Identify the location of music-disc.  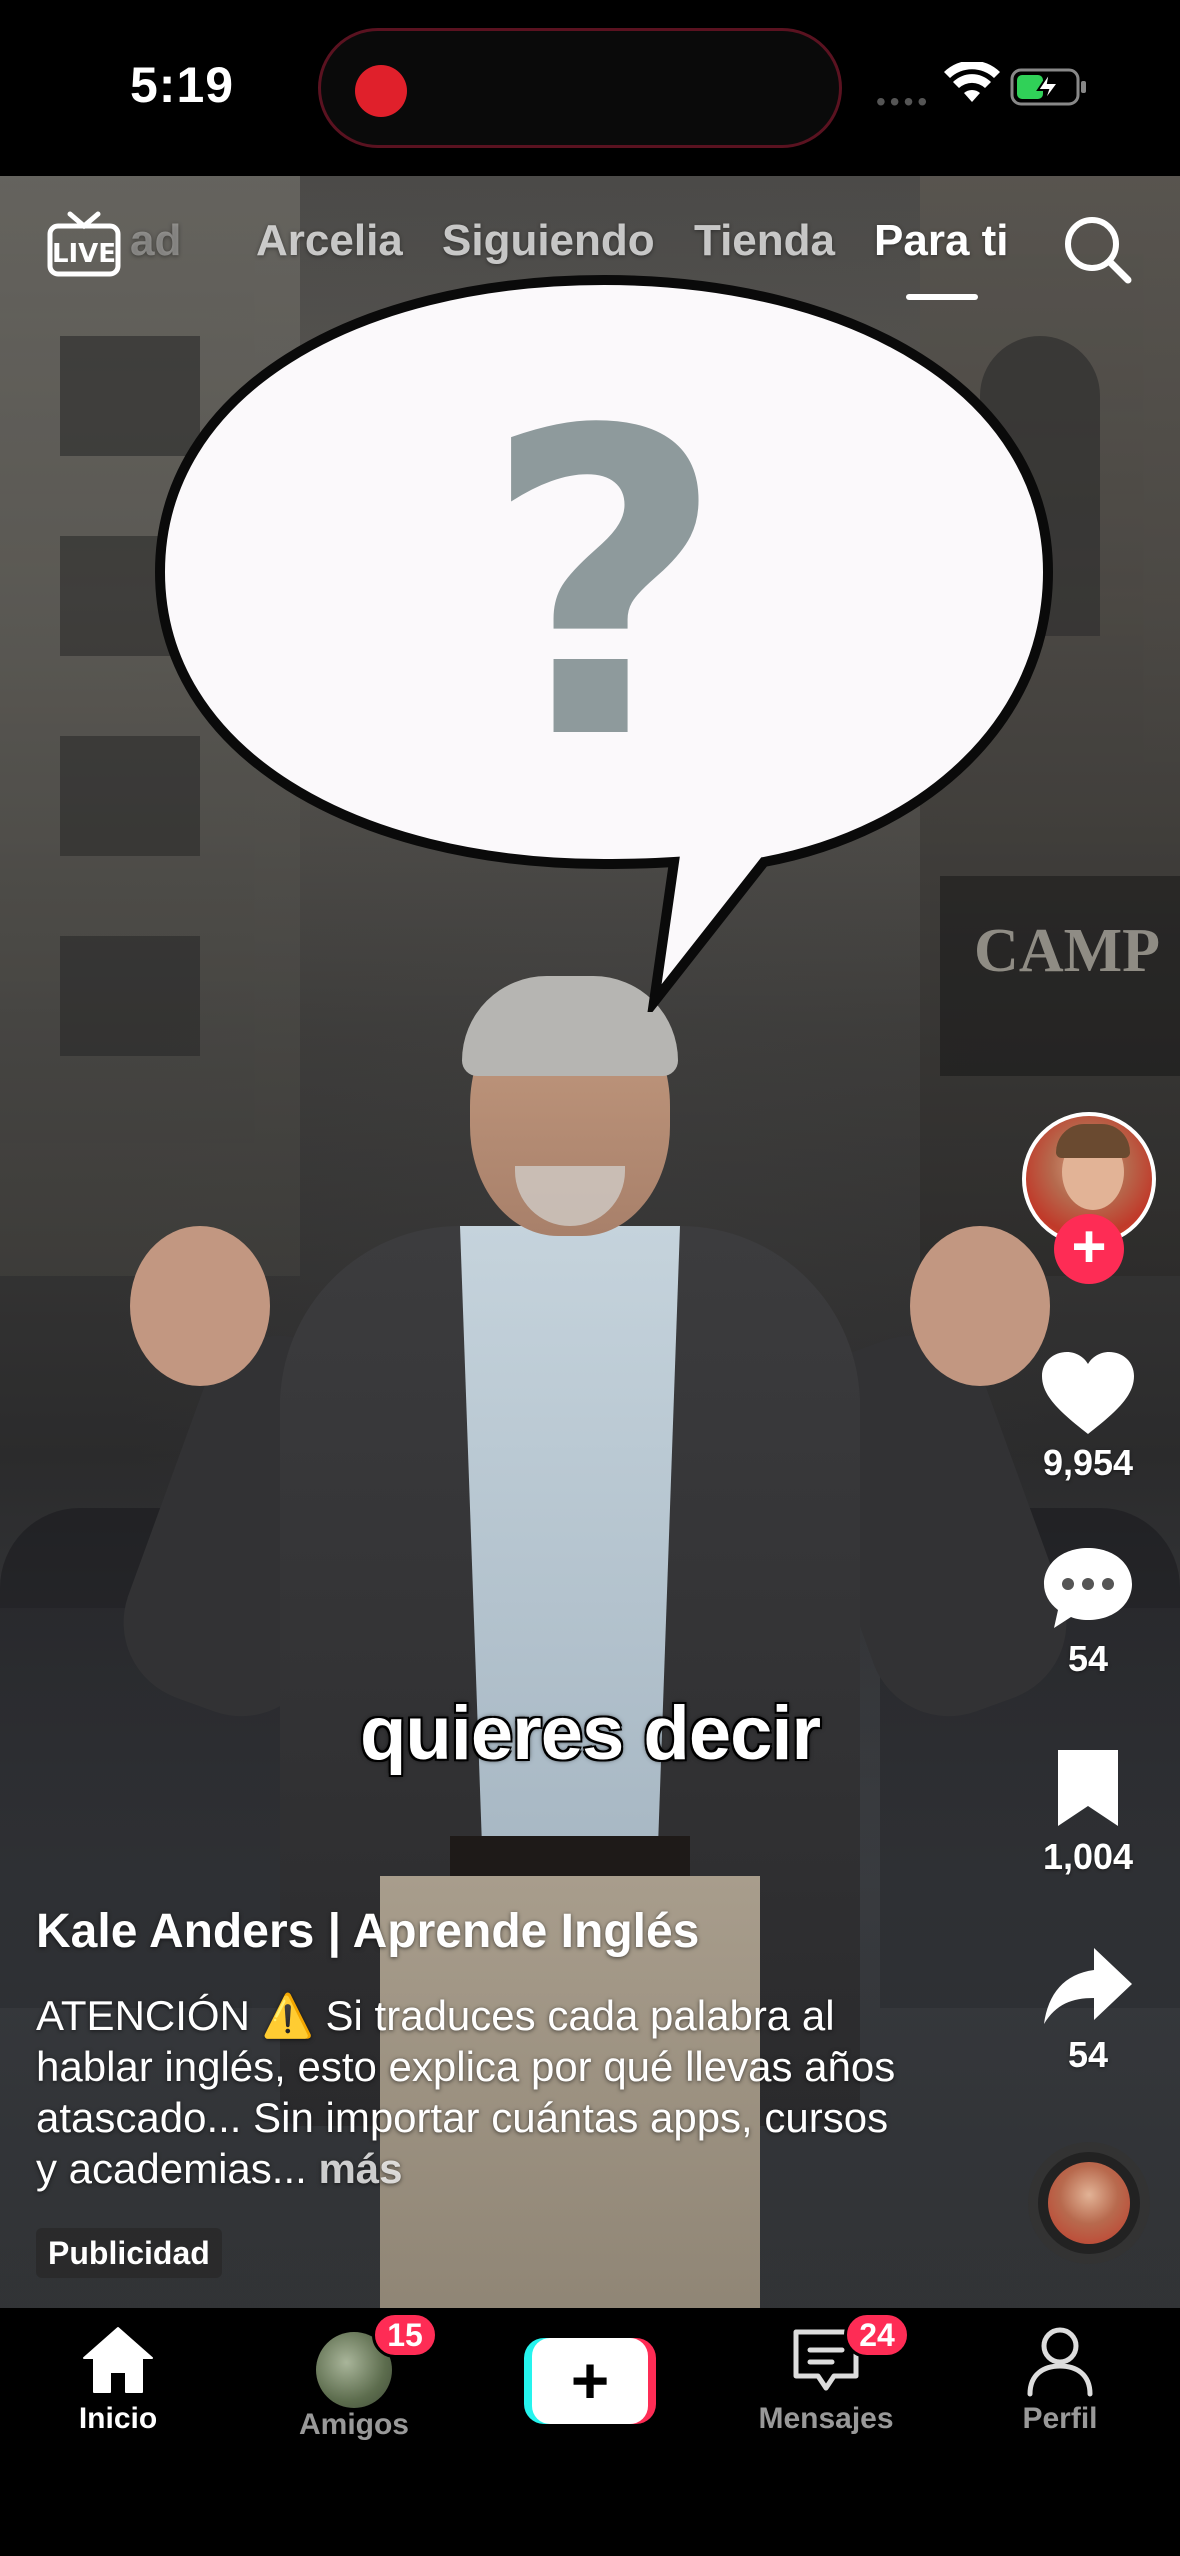
(1089, 2203).